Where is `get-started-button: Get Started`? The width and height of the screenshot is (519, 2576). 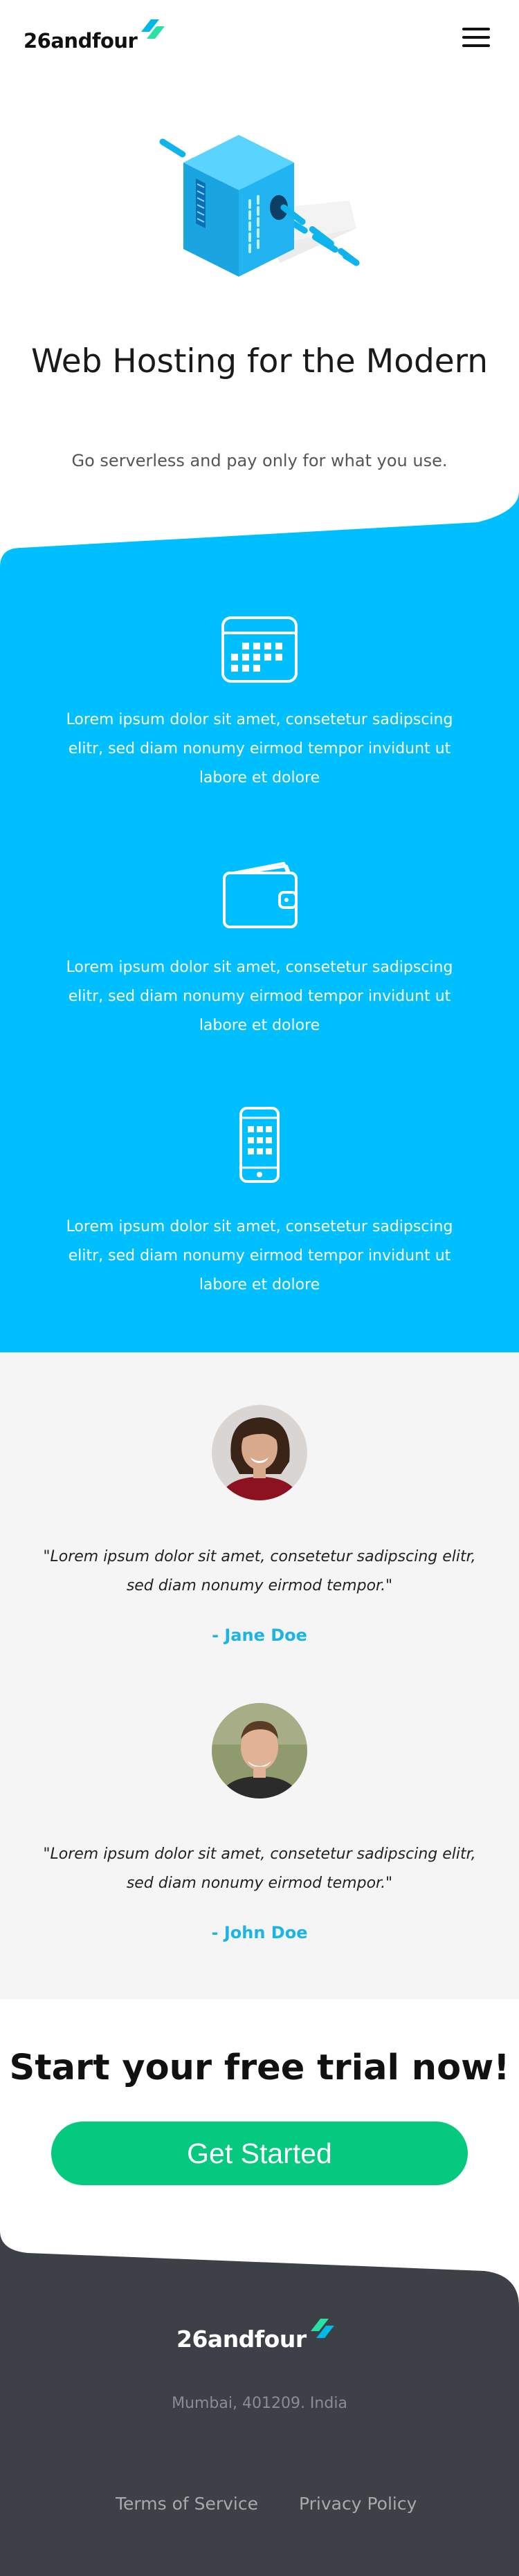 get-started-button: Get Started is located at coordinates (259, 2153).